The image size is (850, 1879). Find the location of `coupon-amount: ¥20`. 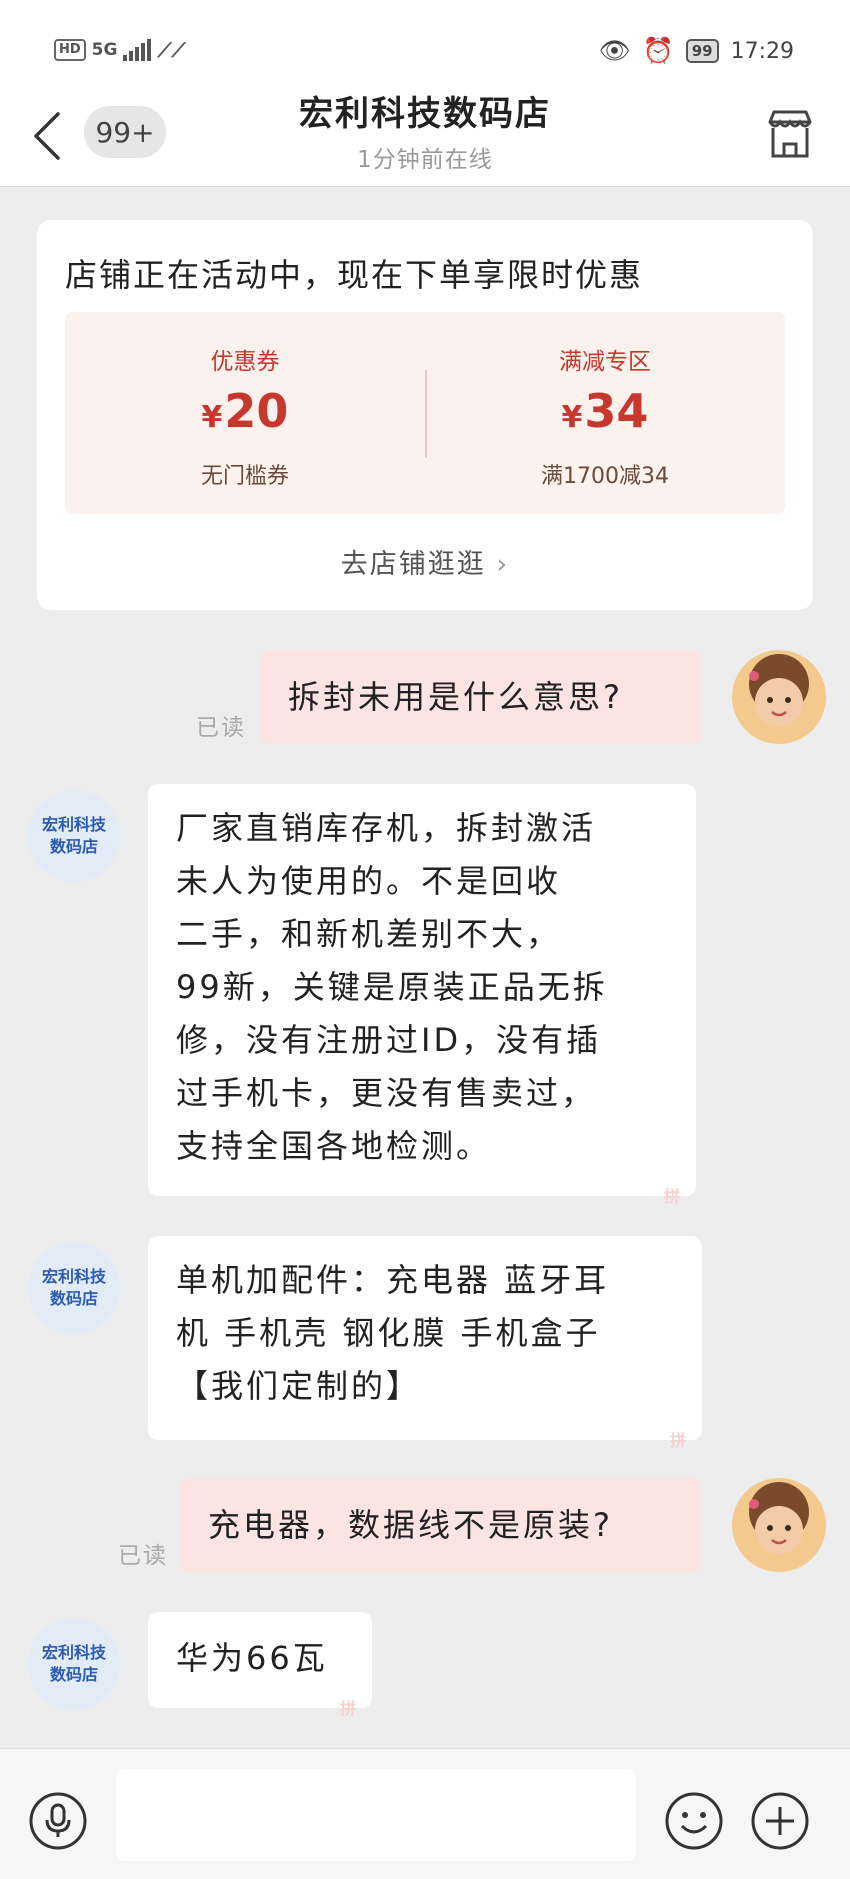

coupon-amount: ¥20 is located at coordinates (245, 411).